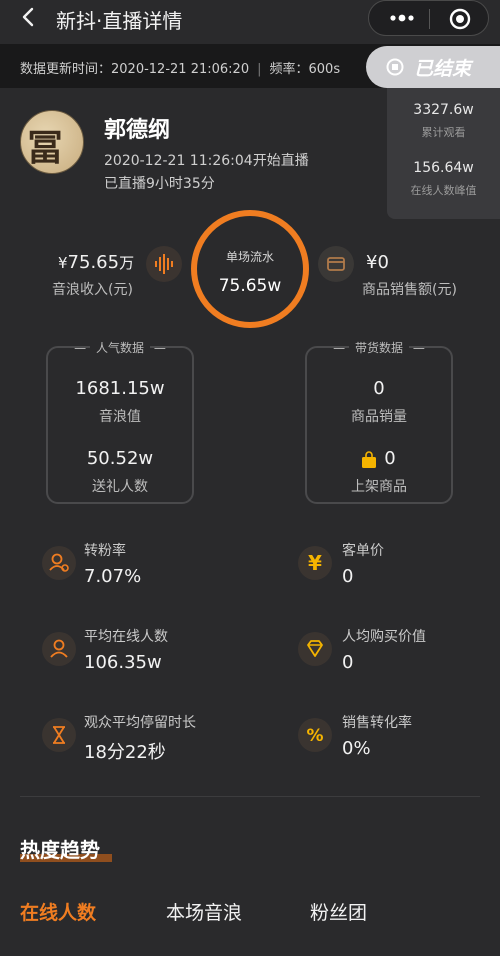 The image size is (500, 956). Describe the element at coordinates (250, 286) in the screenshot. I see `flow-value: 75.65w` at that location.